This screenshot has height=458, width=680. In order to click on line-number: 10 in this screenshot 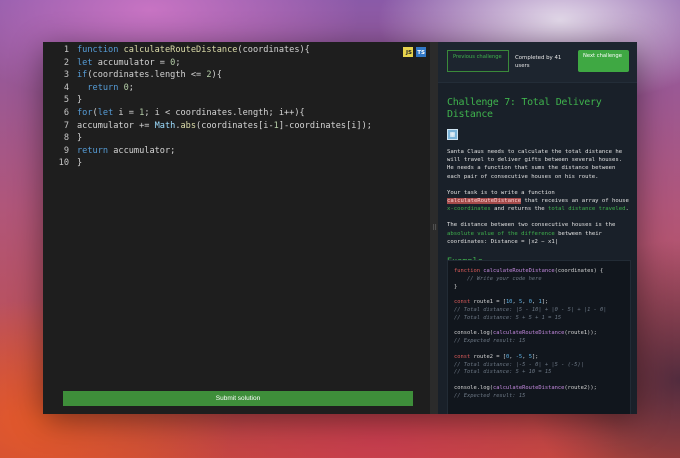, I will do `click(63, 163)`.